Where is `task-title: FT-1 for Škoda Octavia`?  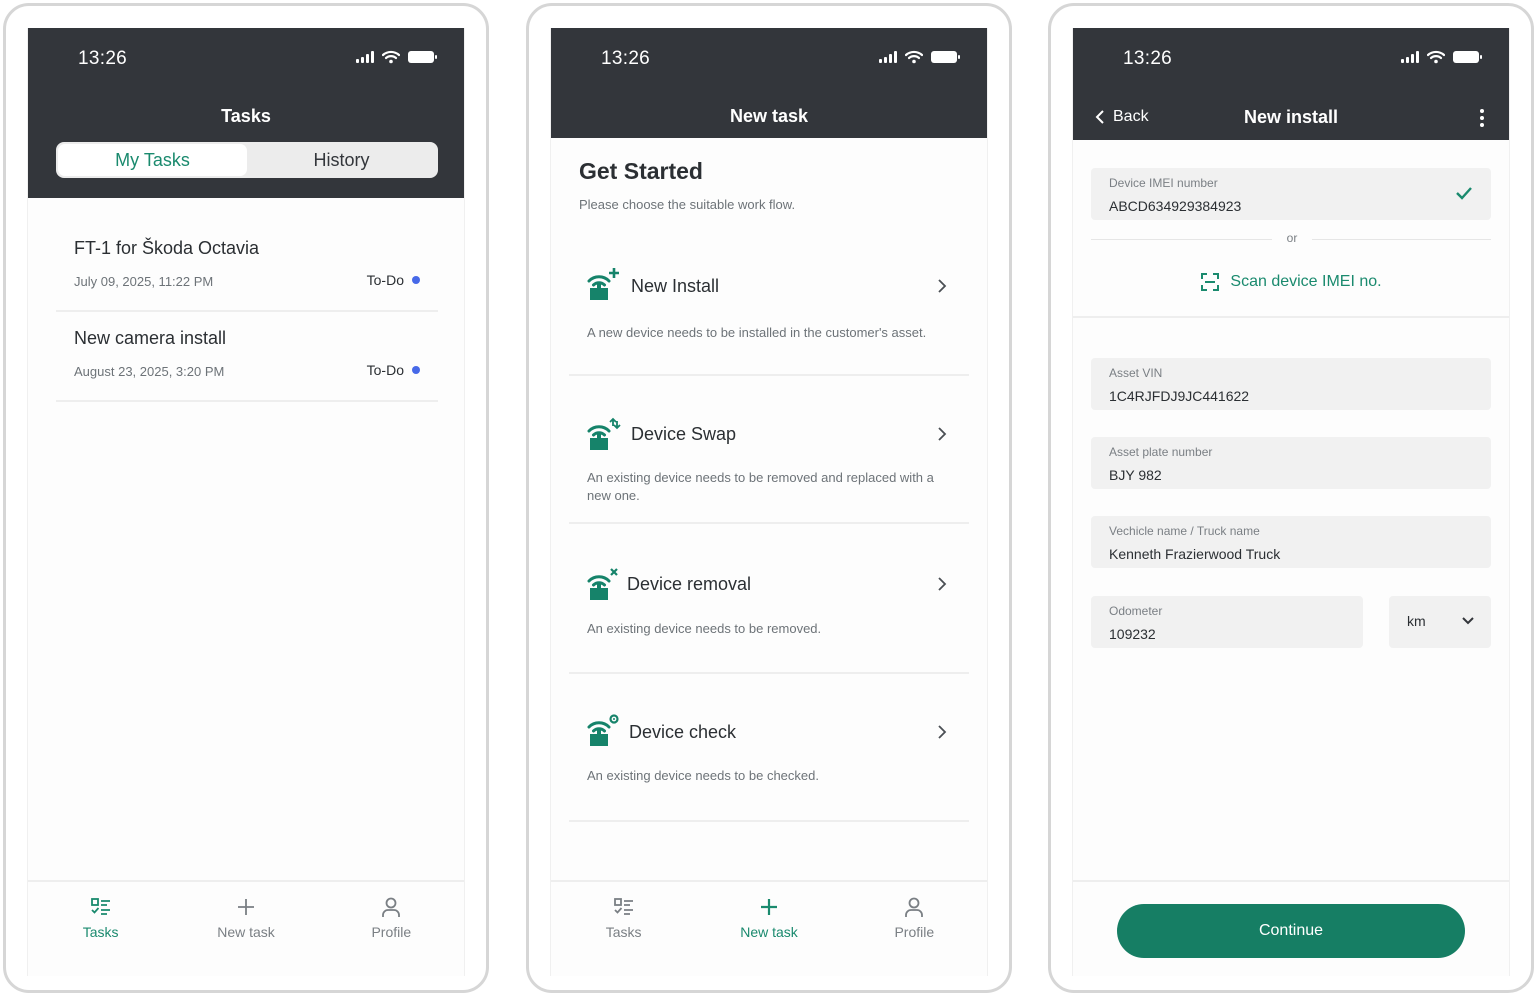
task-title: FT-1 for Škoda Octavia is located at coordinates (167, 248).